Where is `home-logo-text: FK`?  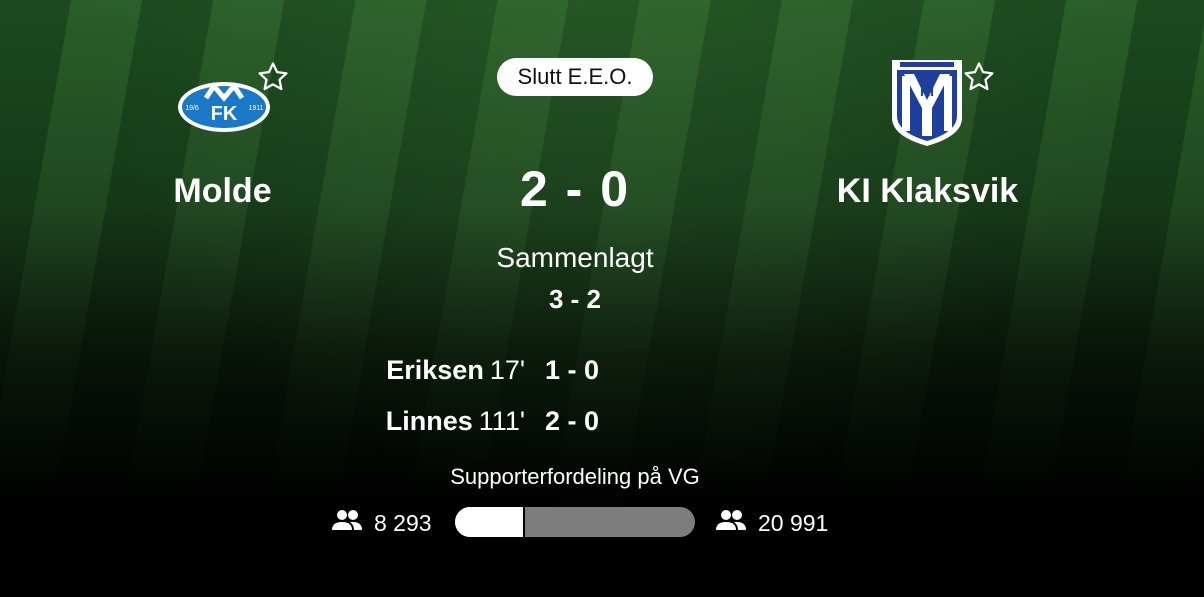 home-logo-text: FK is located at coordinates (224, 114).